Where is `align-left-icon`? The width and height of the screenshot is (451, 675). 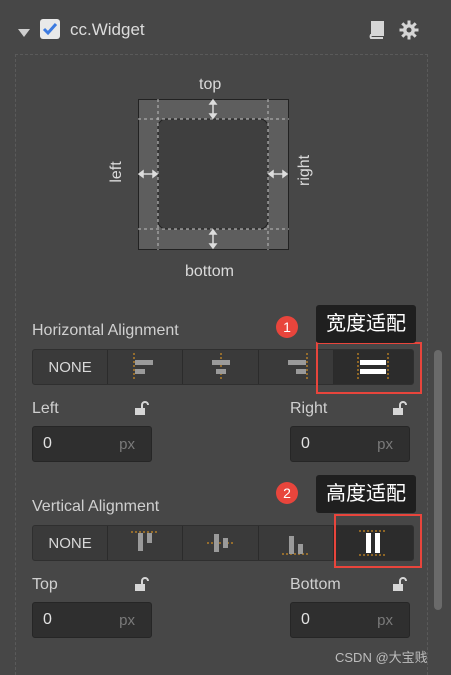 align-left-icon is located at coordinates (143, 367).